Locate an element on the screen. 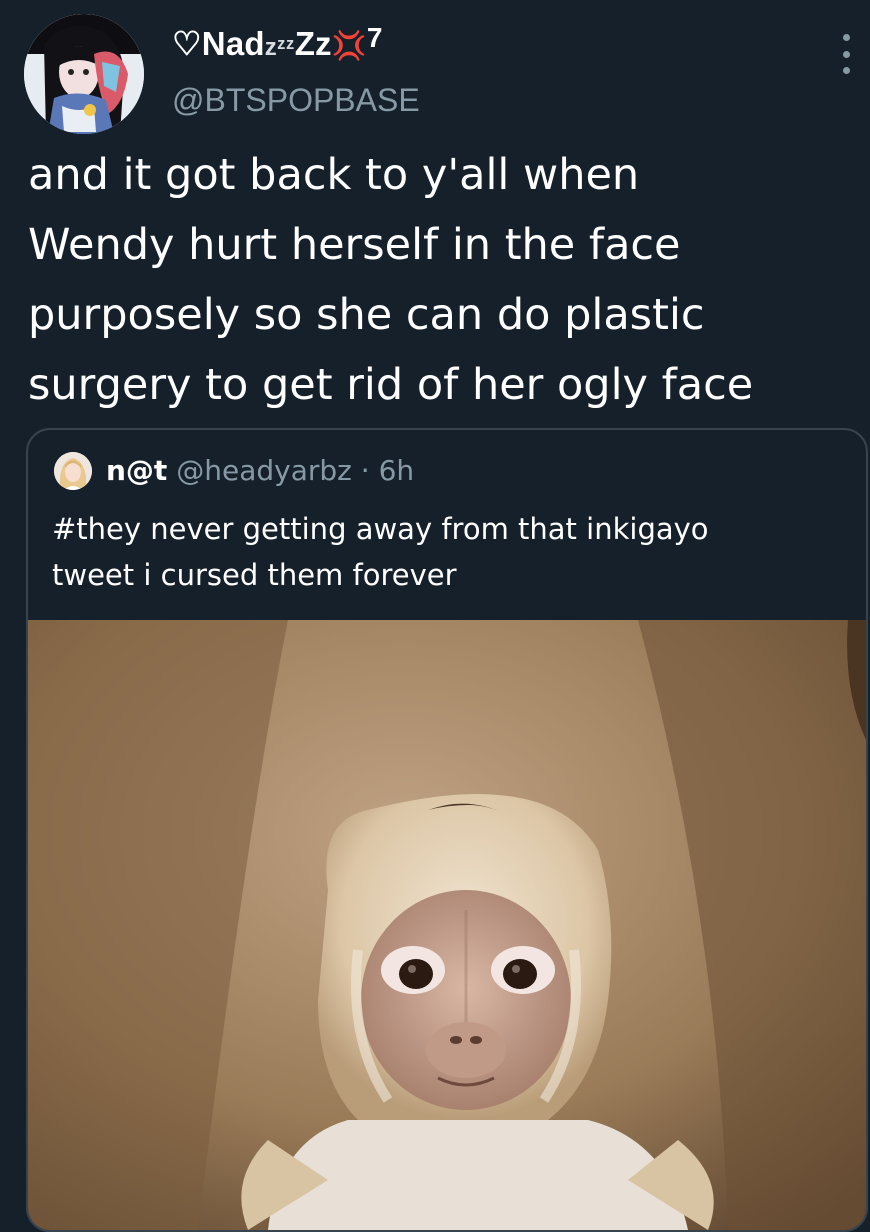 The image size is (870, 1232). quoted-author-avatar is located at coordinates (73, 471).